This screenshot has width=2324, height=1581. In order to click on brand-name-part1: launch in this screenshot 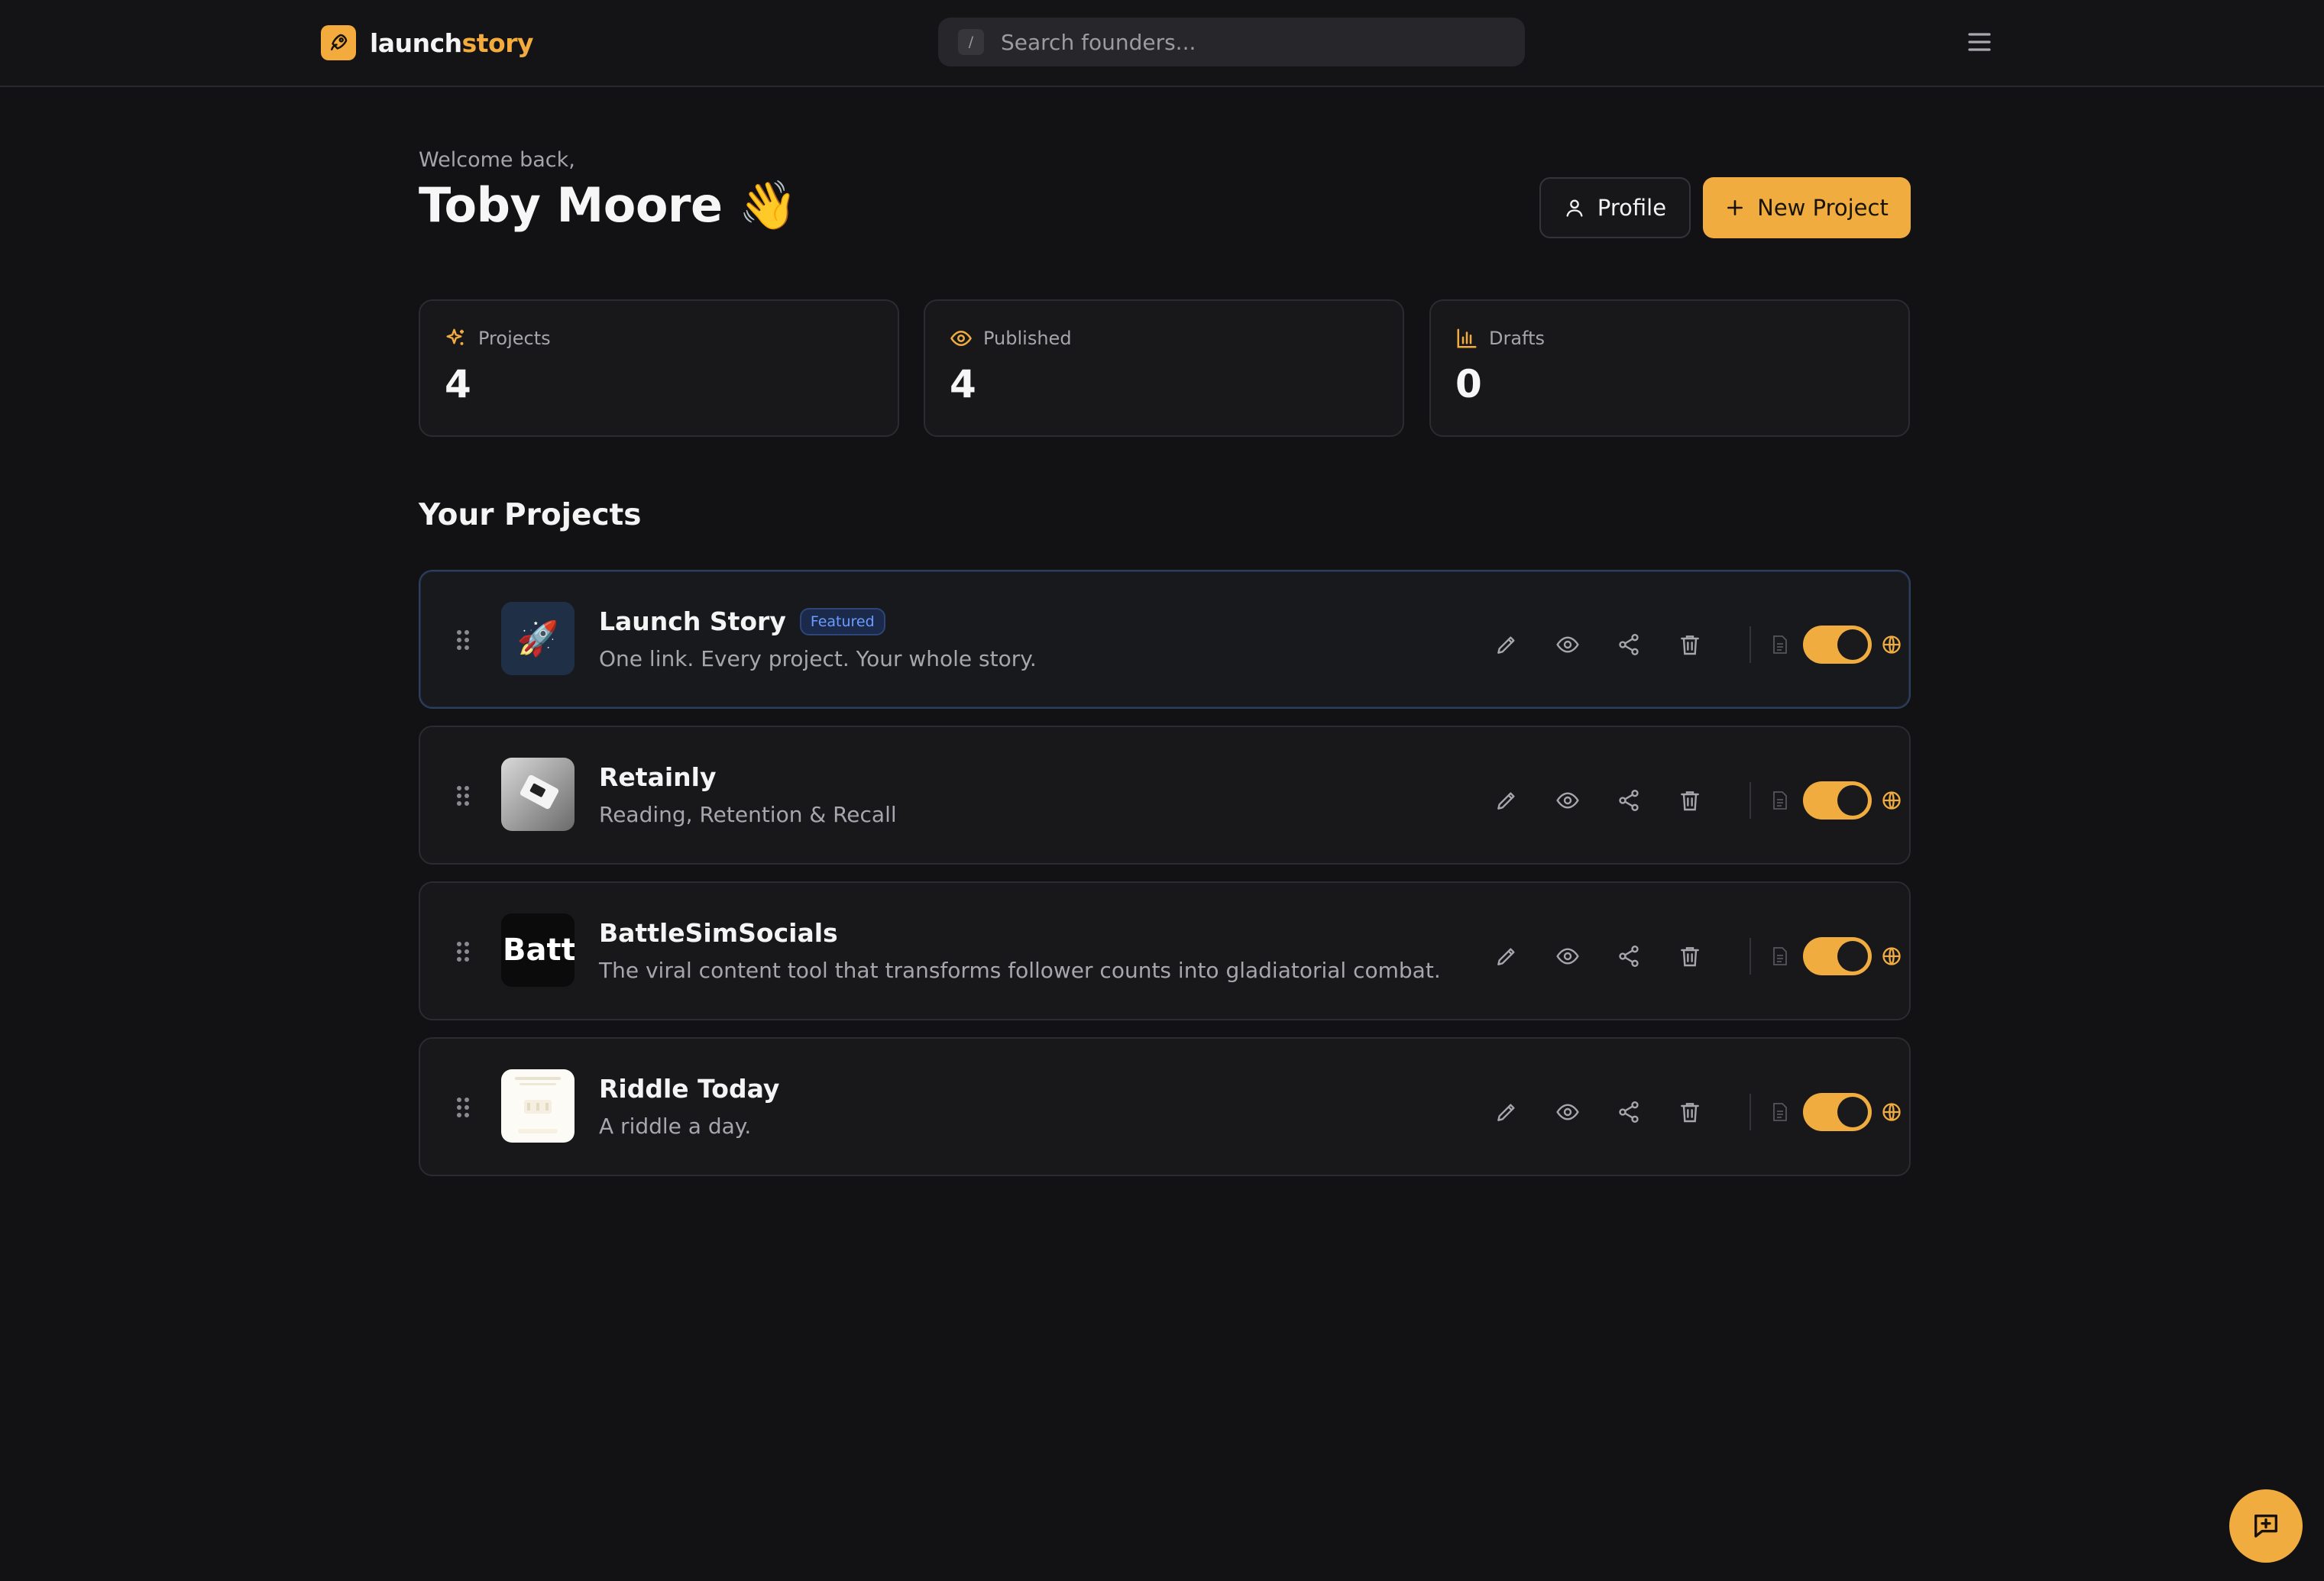, I will do `click(416, 42)`.